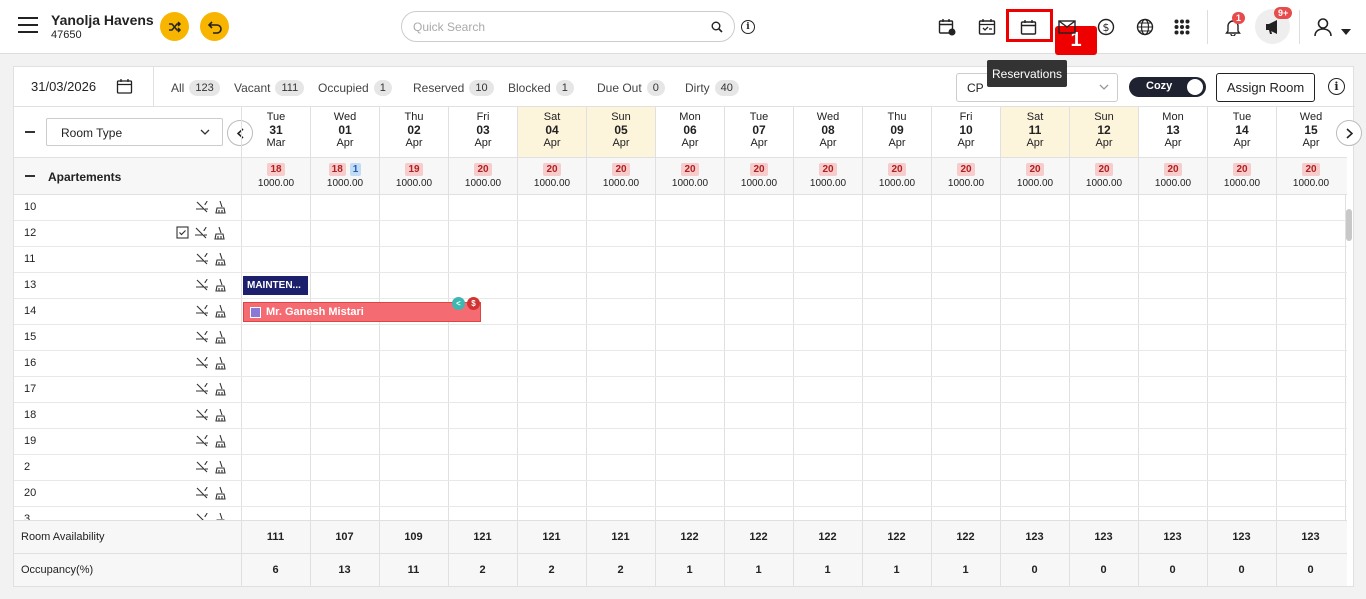 The width and height of the screenshot is (1366, 599). I want to click on calendar-icon, so click(124, 89).